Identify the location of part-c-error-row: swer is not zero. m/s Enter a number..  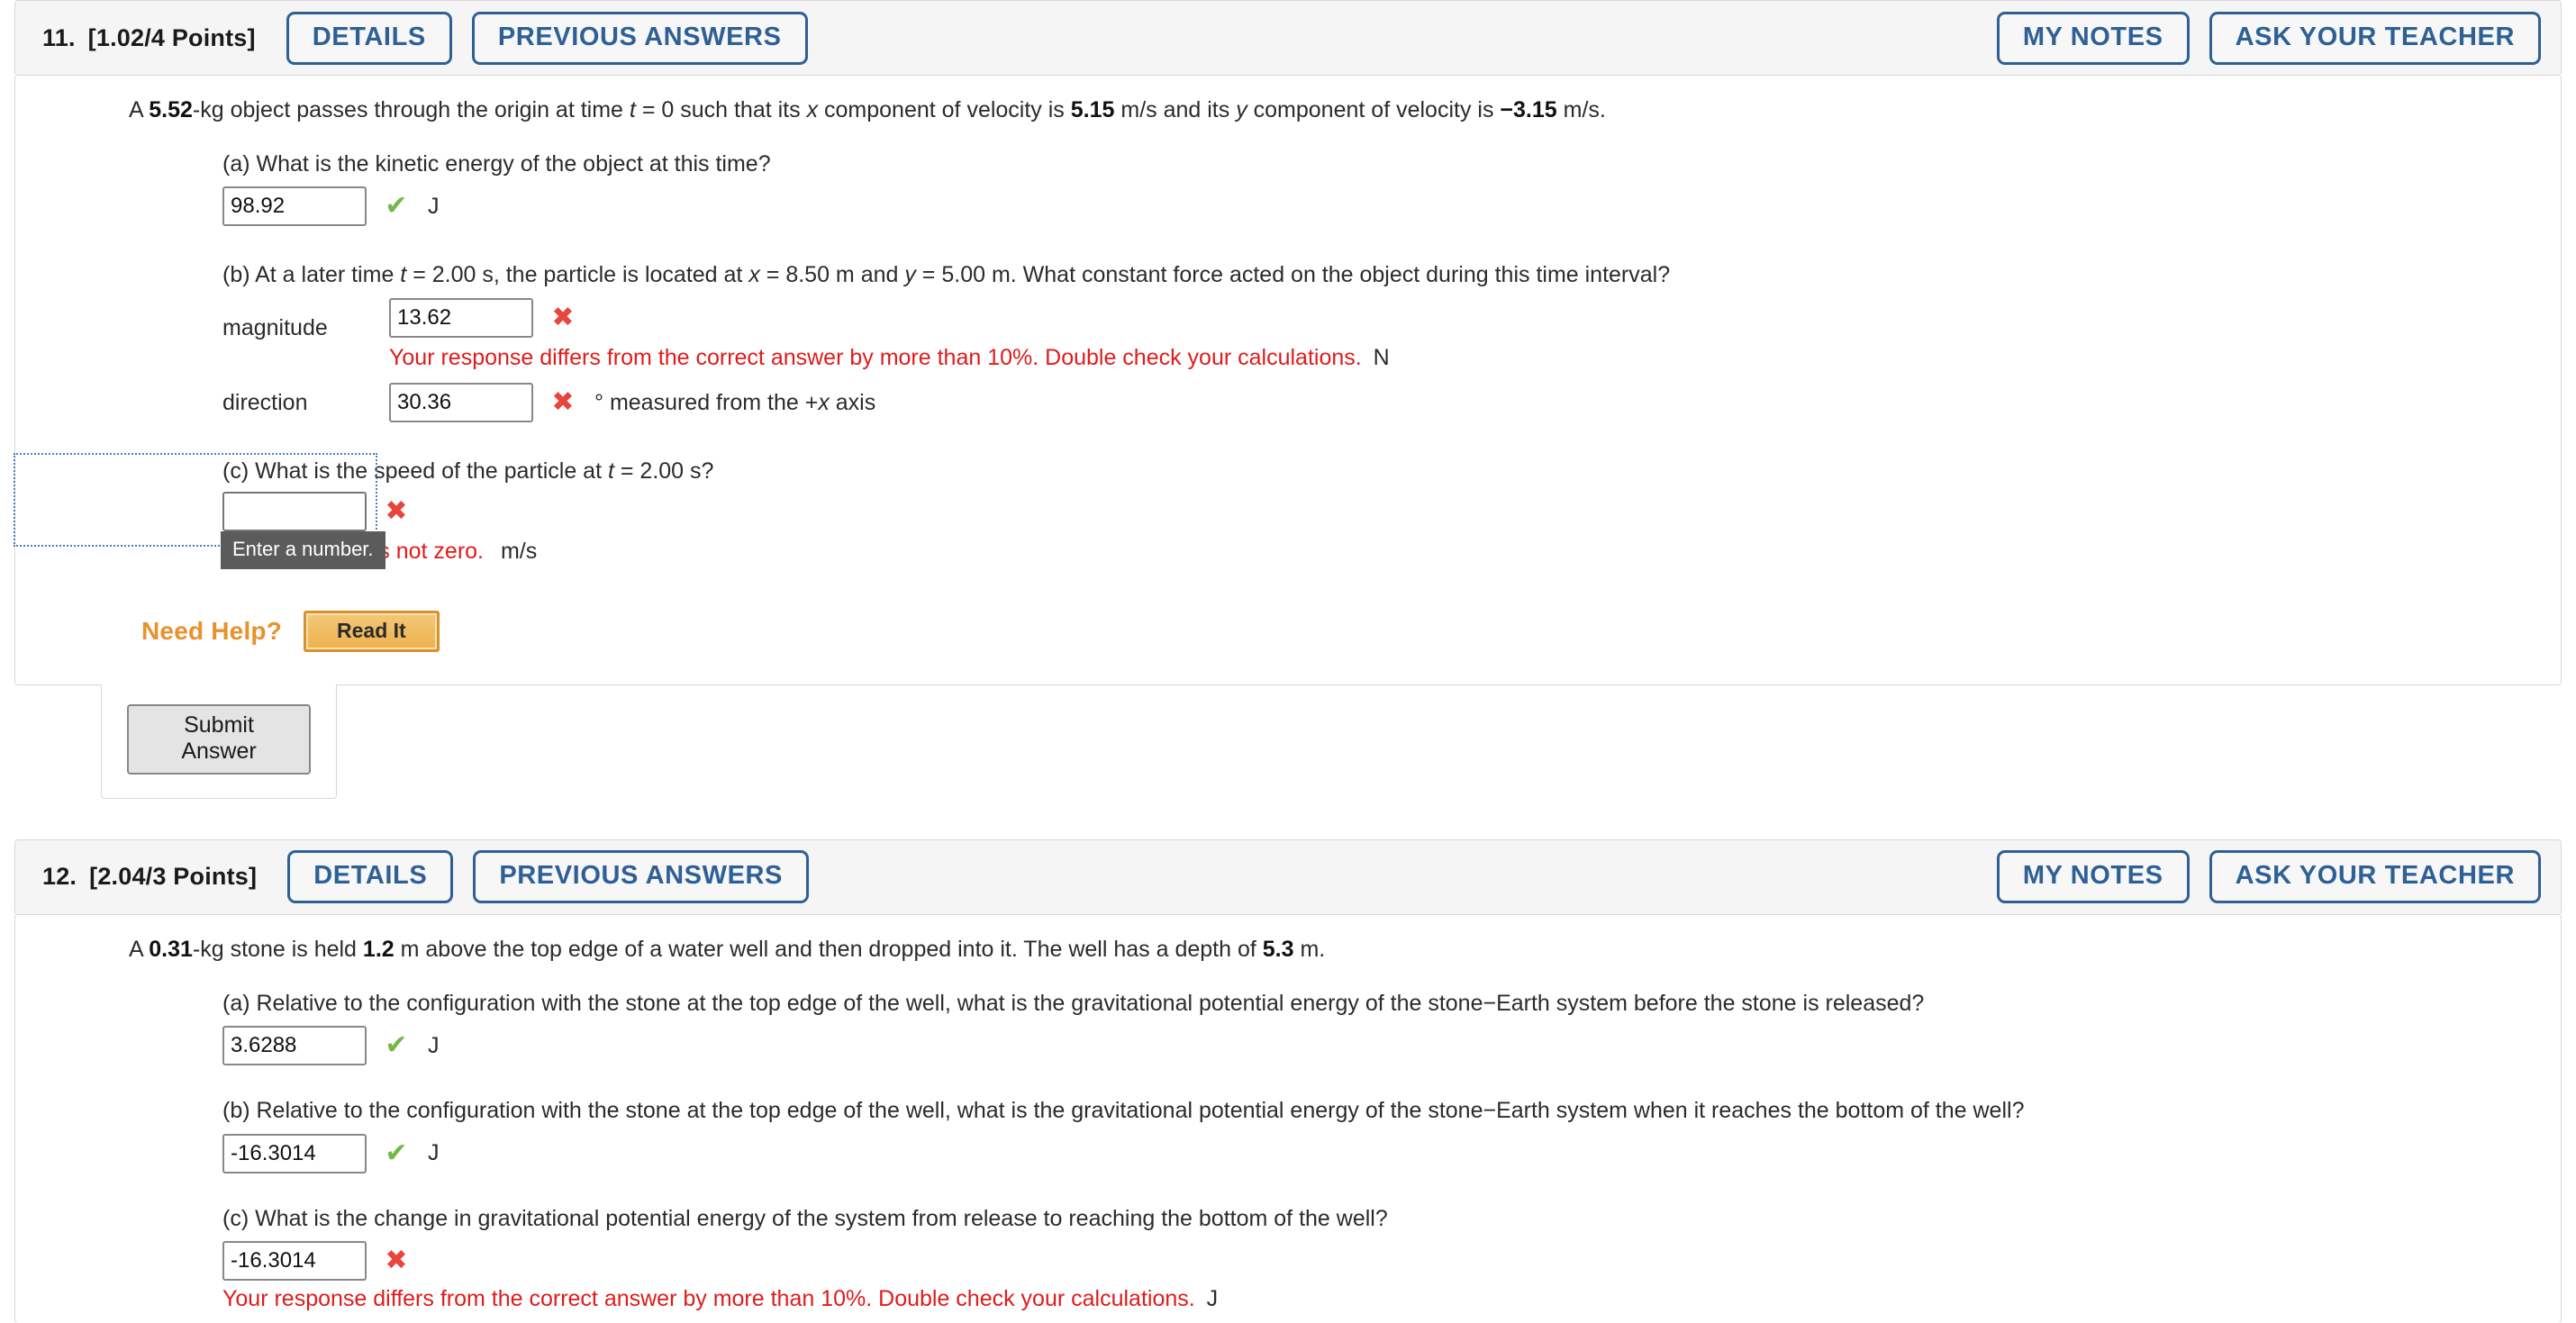
(1391, 551).